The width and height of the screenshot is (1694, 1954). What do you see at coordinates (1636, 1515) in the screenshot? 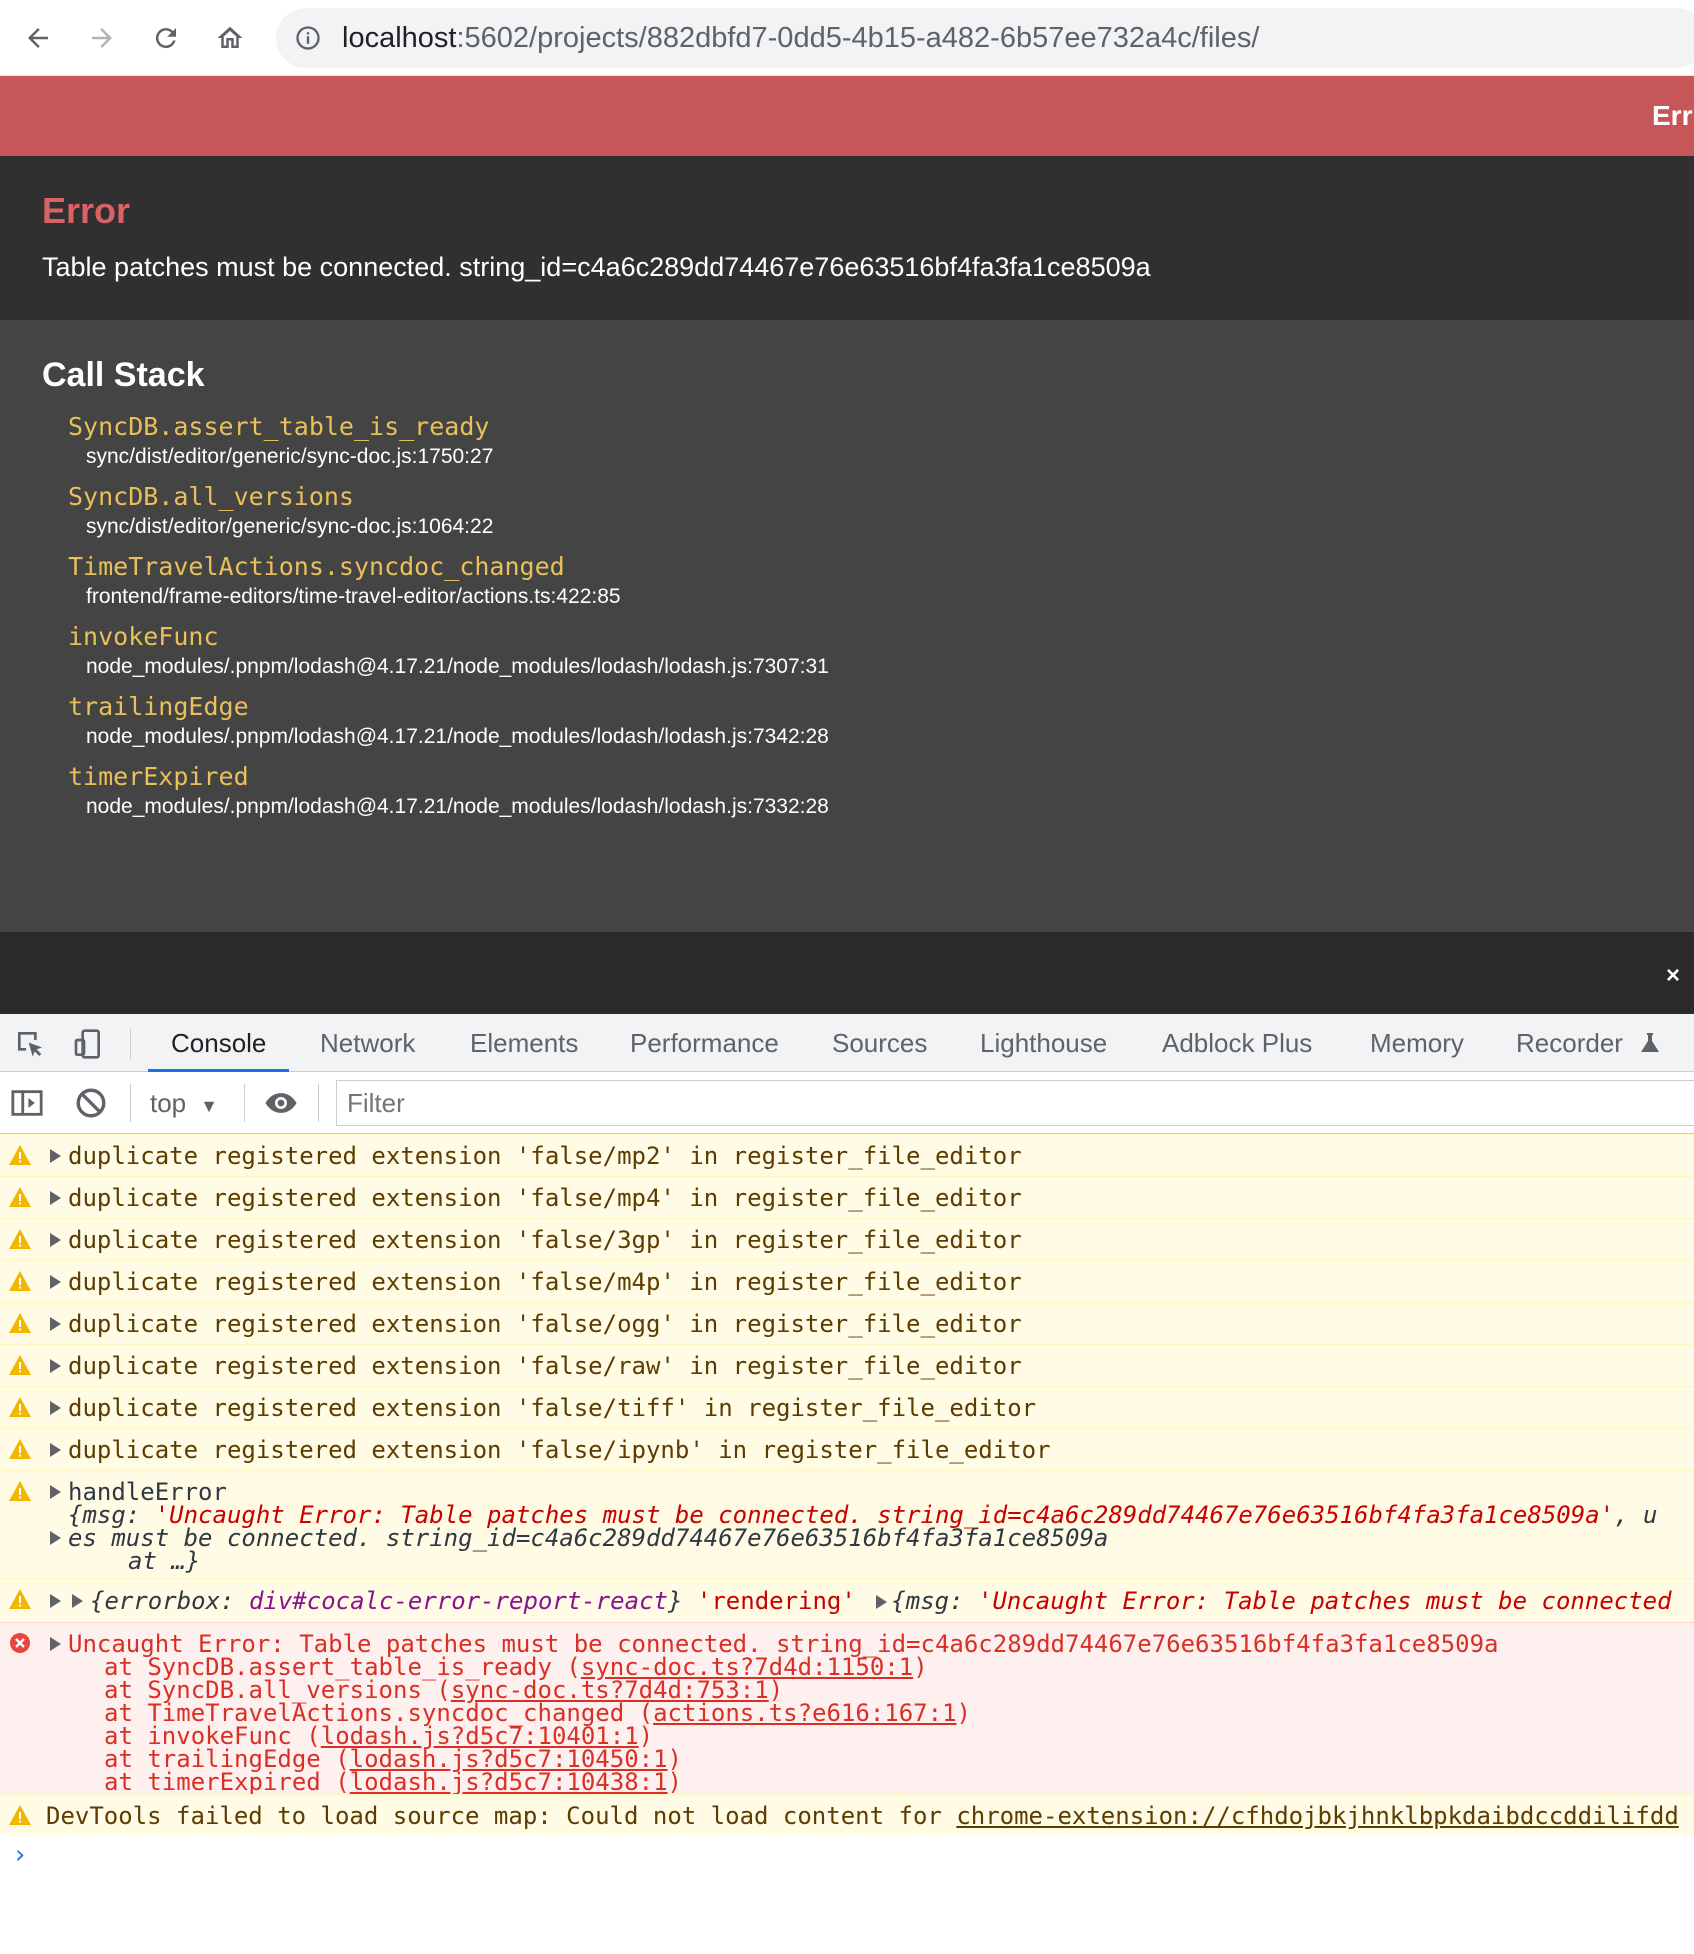
I see `object-tail: , u` at bounding box center [1636, 1515].